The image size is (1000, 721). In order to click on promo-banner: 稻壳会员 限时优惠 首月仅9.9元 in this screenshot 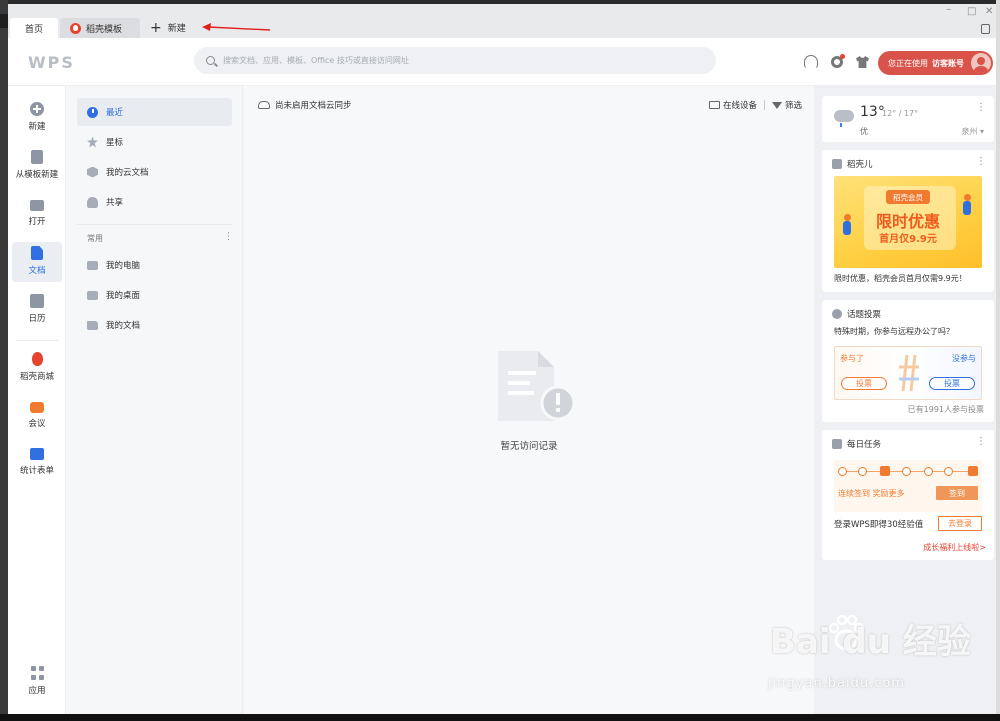, I will do `click(908, 222)`.